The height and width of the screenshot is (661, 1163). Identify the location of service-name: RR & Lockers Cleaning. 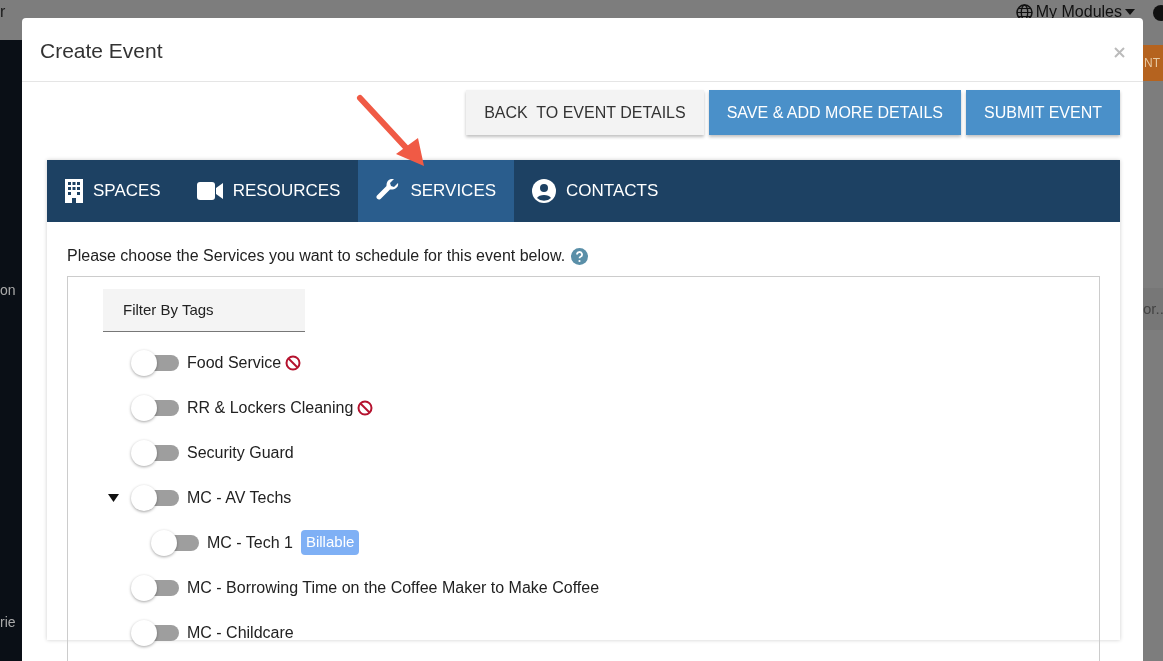
(270, 407).